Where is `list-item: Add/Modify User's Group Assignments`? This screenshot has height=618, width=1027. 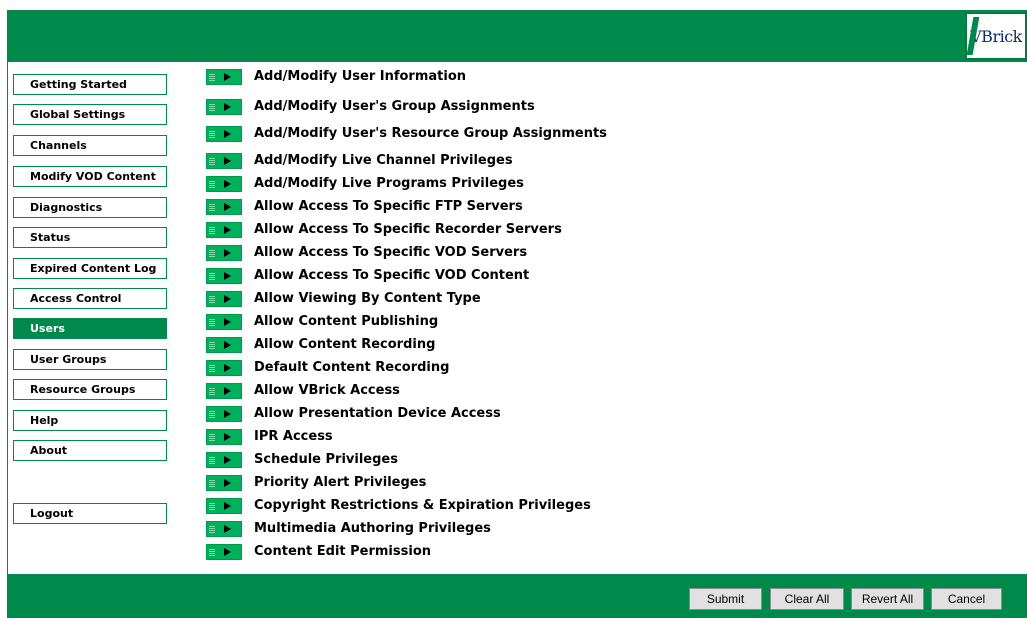 list-item: Add/Modify User's Group Assignments is located at coordinates (370, 106).